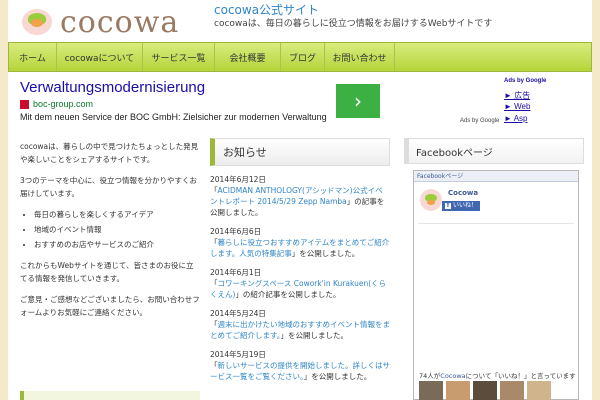  I want to click on news-date: 2014年6月12日, so click(238, 179).